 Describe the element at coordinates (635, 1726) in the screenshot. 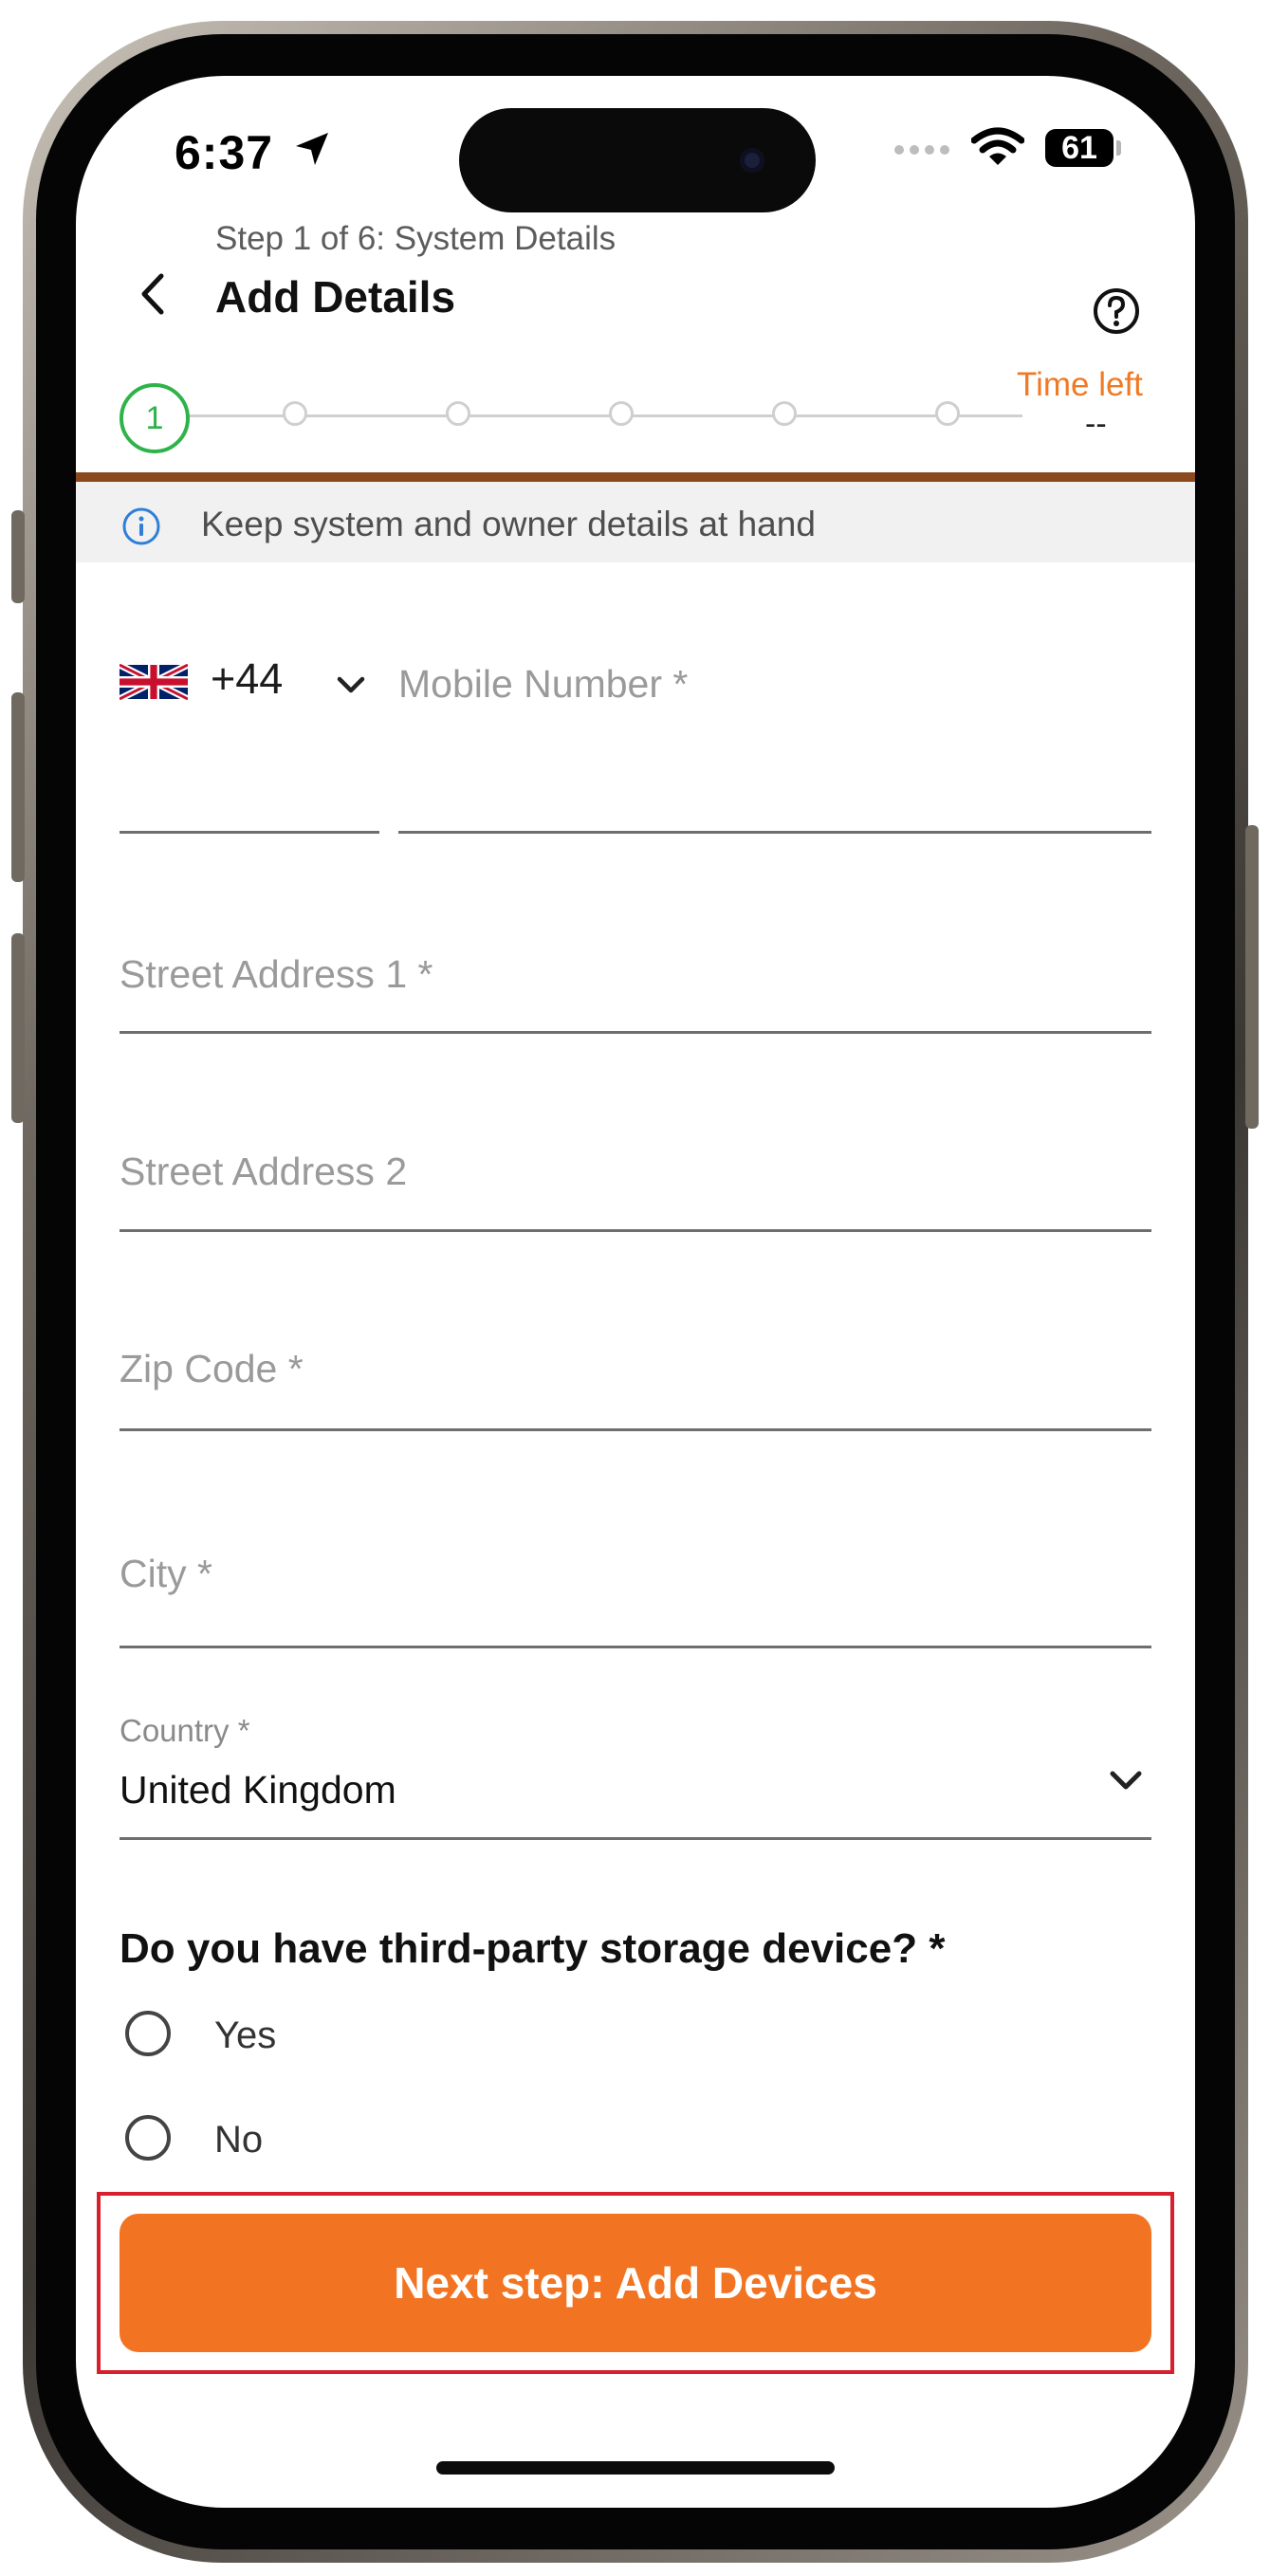

I see `country-select: Country * United Kingdom` at that location.